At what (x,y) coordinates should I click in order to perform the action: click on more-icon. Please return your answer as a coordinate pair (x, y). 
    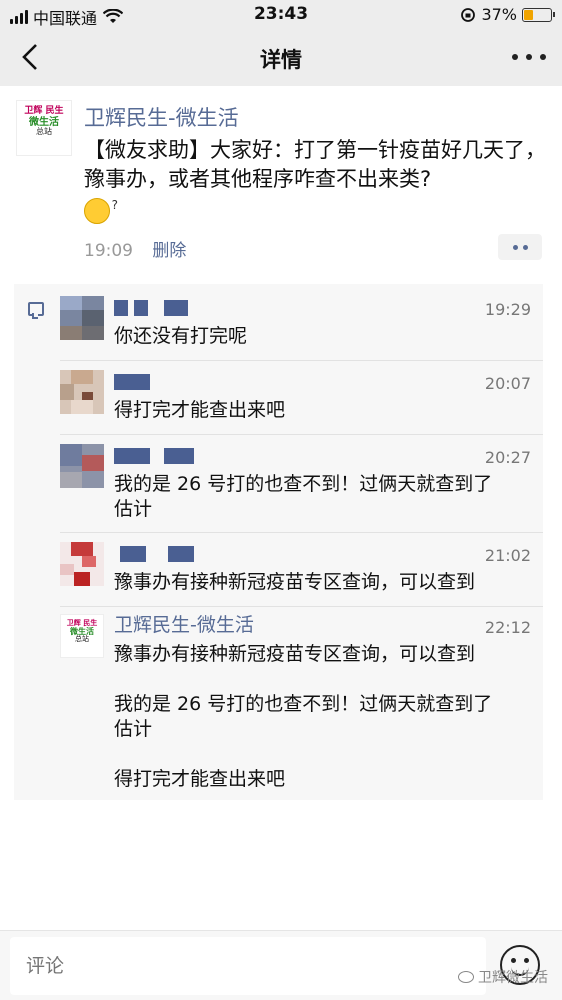
    Looking at the image, I should click on (529, 57).